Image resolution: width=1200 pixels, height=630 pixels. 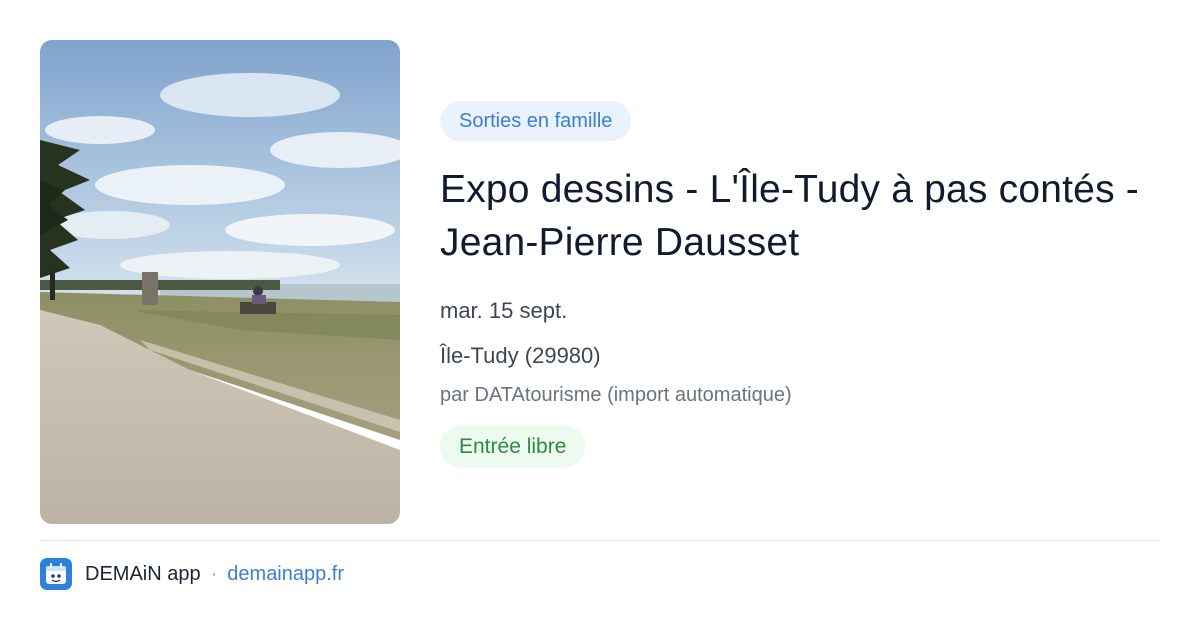 I want to click on event-location: Île-Tudy (29980), so click(x=520, y=355).